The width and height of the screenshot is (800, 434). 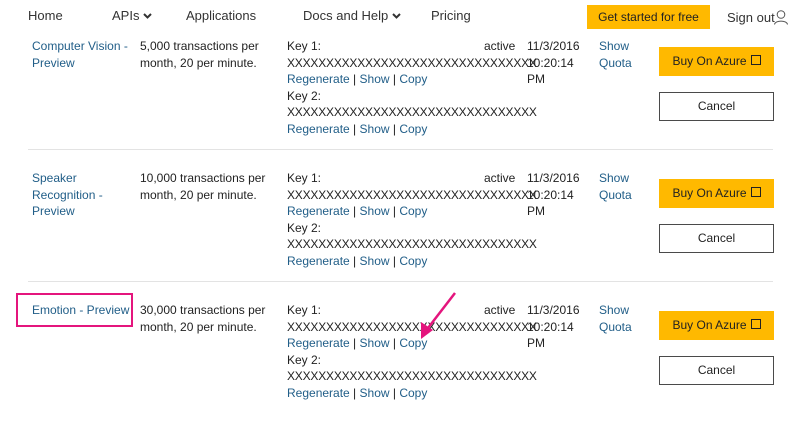 I want to click on nav-home-link: Home, so click(x=45, y=15).